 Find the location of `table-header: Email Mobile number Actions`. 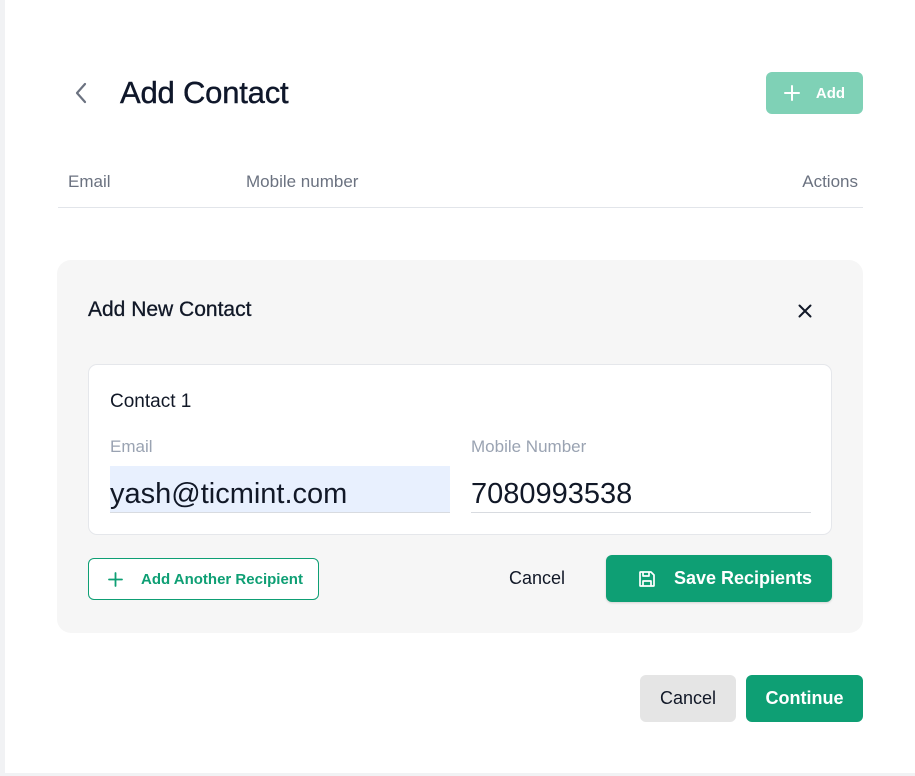

table-header: Email Mobile number Actions is located at coordinates (460, 184).